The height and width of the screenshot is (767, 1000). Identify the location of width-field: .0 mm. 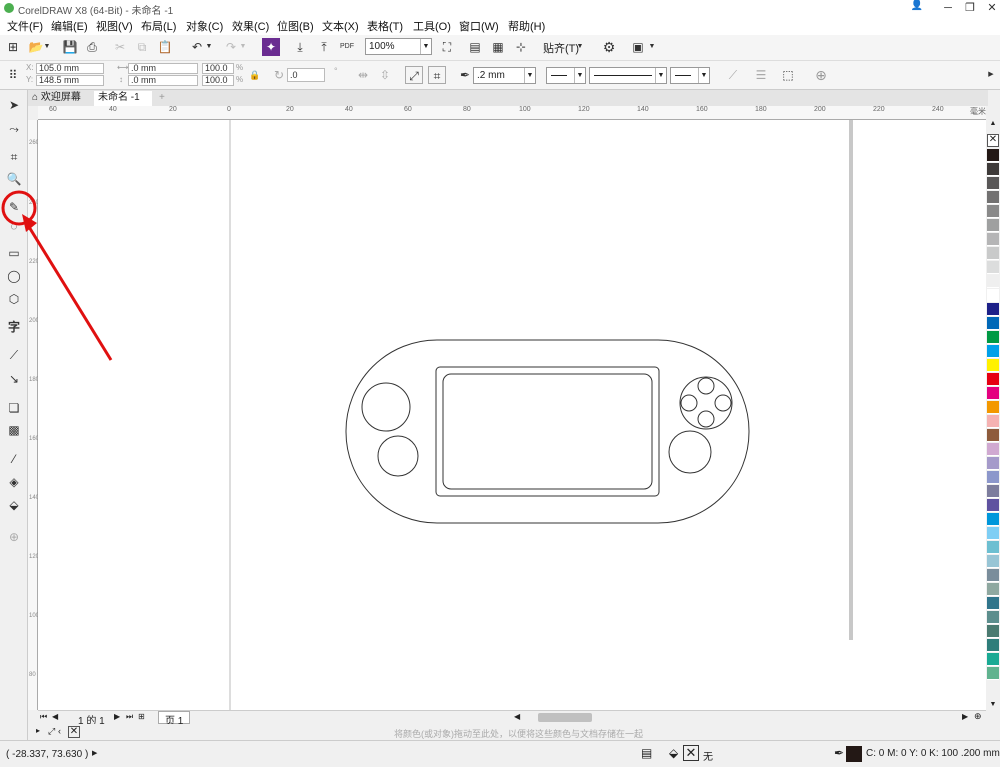
(163, 68).